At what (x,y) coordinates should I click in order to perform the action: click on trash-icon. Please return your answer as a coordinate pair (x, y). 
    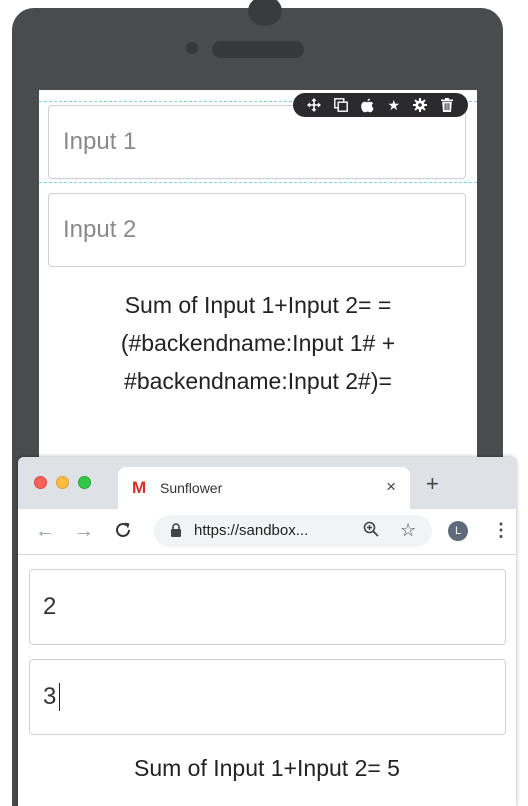
    Looking at the image, I should click on (447, 105).